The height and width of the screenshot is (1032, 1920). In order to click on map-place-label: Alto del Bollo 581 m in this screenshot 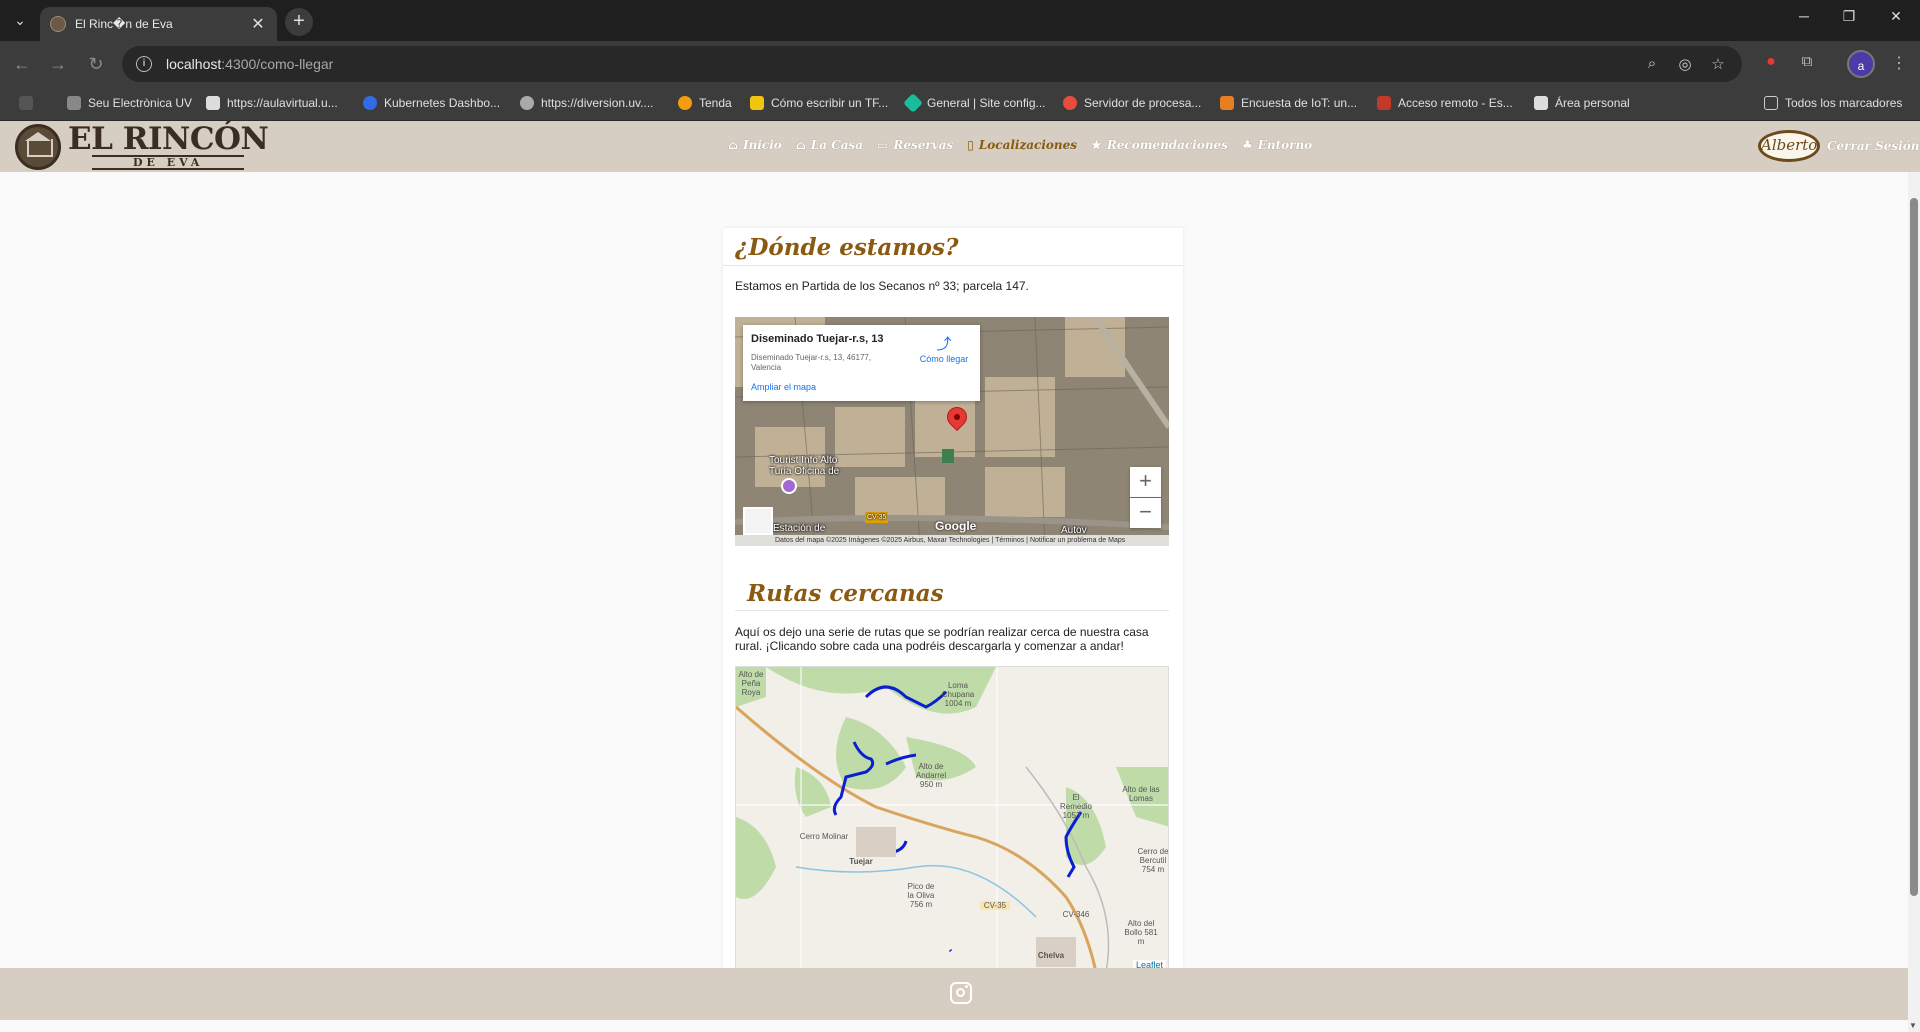, I will do `click(1141, 932)`.